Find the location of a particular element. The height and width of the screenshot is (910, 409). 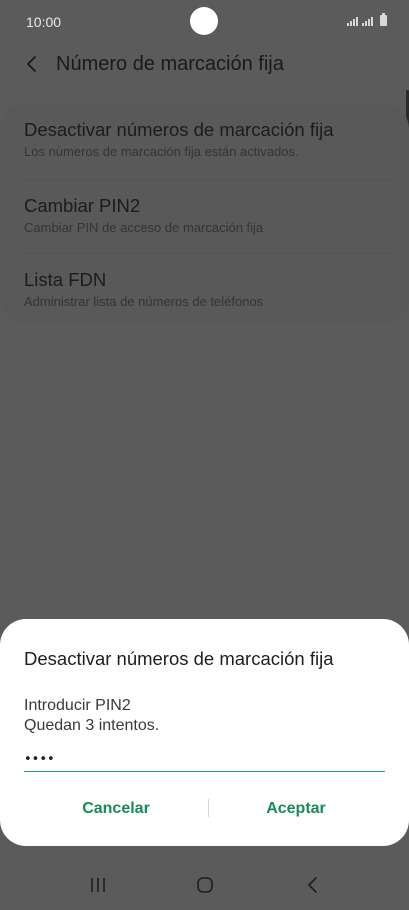

back-button is located at coordinates (32, 64).